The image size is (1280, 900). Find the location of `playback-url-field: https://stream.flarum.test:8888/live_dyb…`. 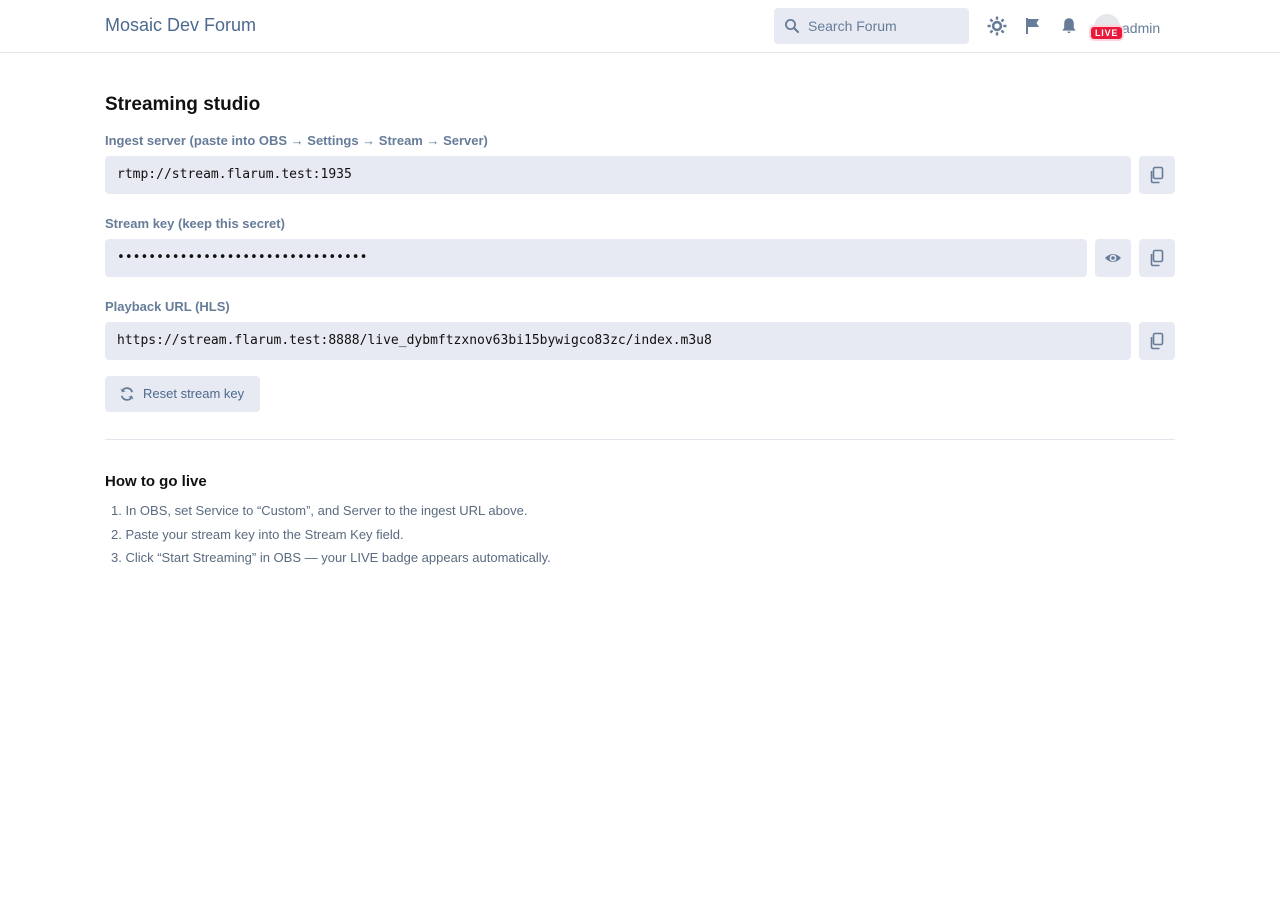

playback-url-field: https://stream.flarum.test:8888/live_dyb… is located at coordinates (618, 341).